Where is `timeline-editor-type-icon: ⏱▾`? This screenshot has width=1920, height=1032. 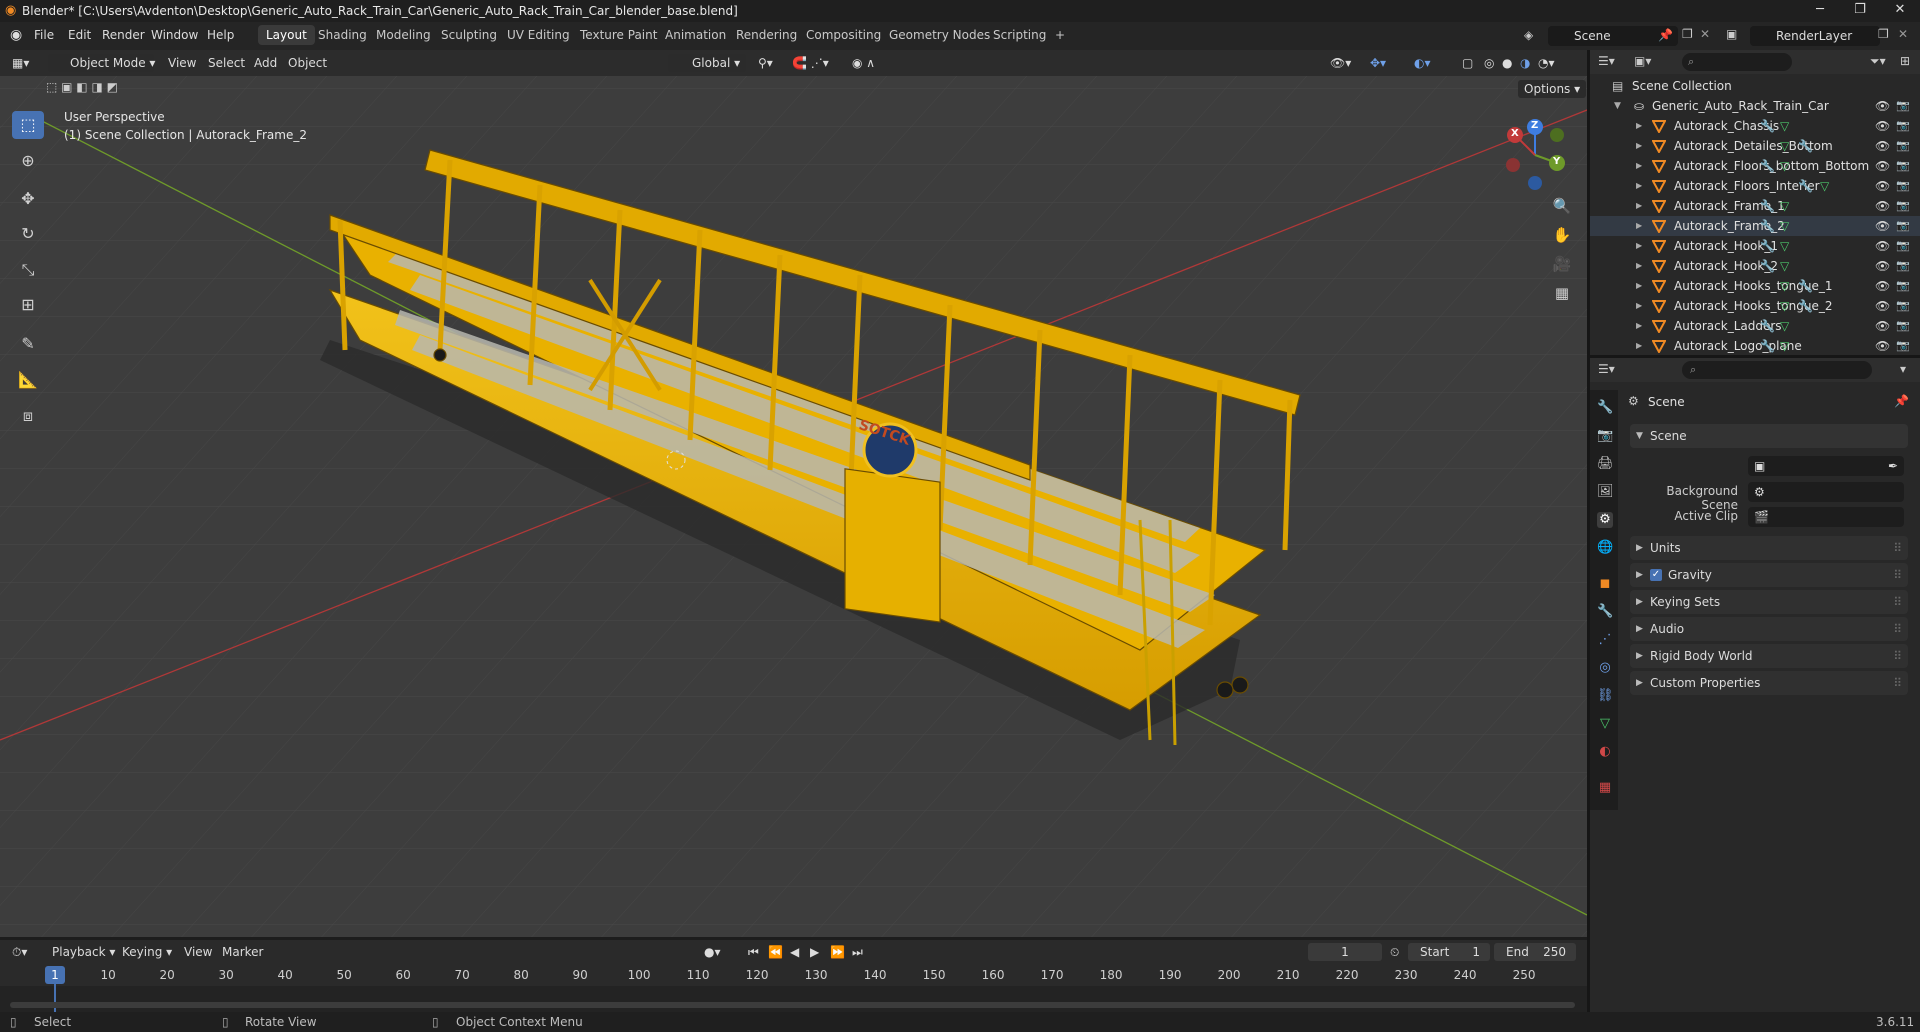 timeline-editor-type-icon: ⏱▾ is located at coordinates (19, 952).